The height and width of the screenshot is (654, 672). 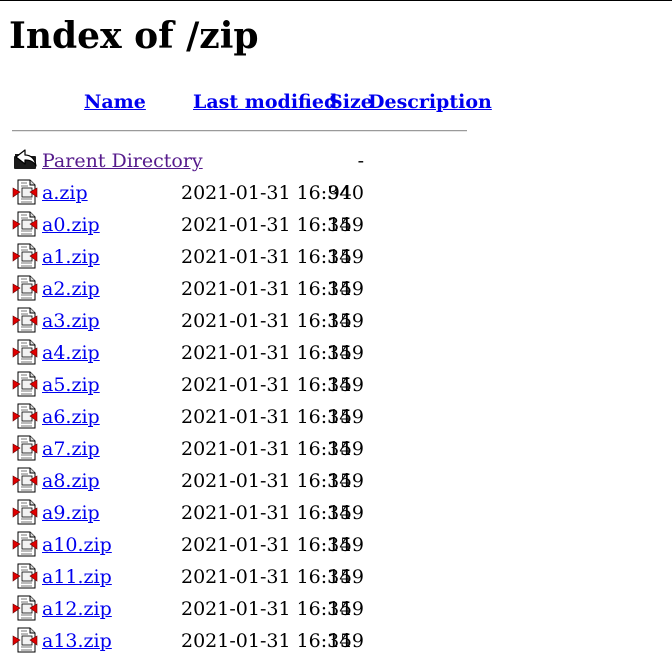 I want to click on file-row: a9.zip 2021-01-31 16:34 159, so click(x=336, y=513).